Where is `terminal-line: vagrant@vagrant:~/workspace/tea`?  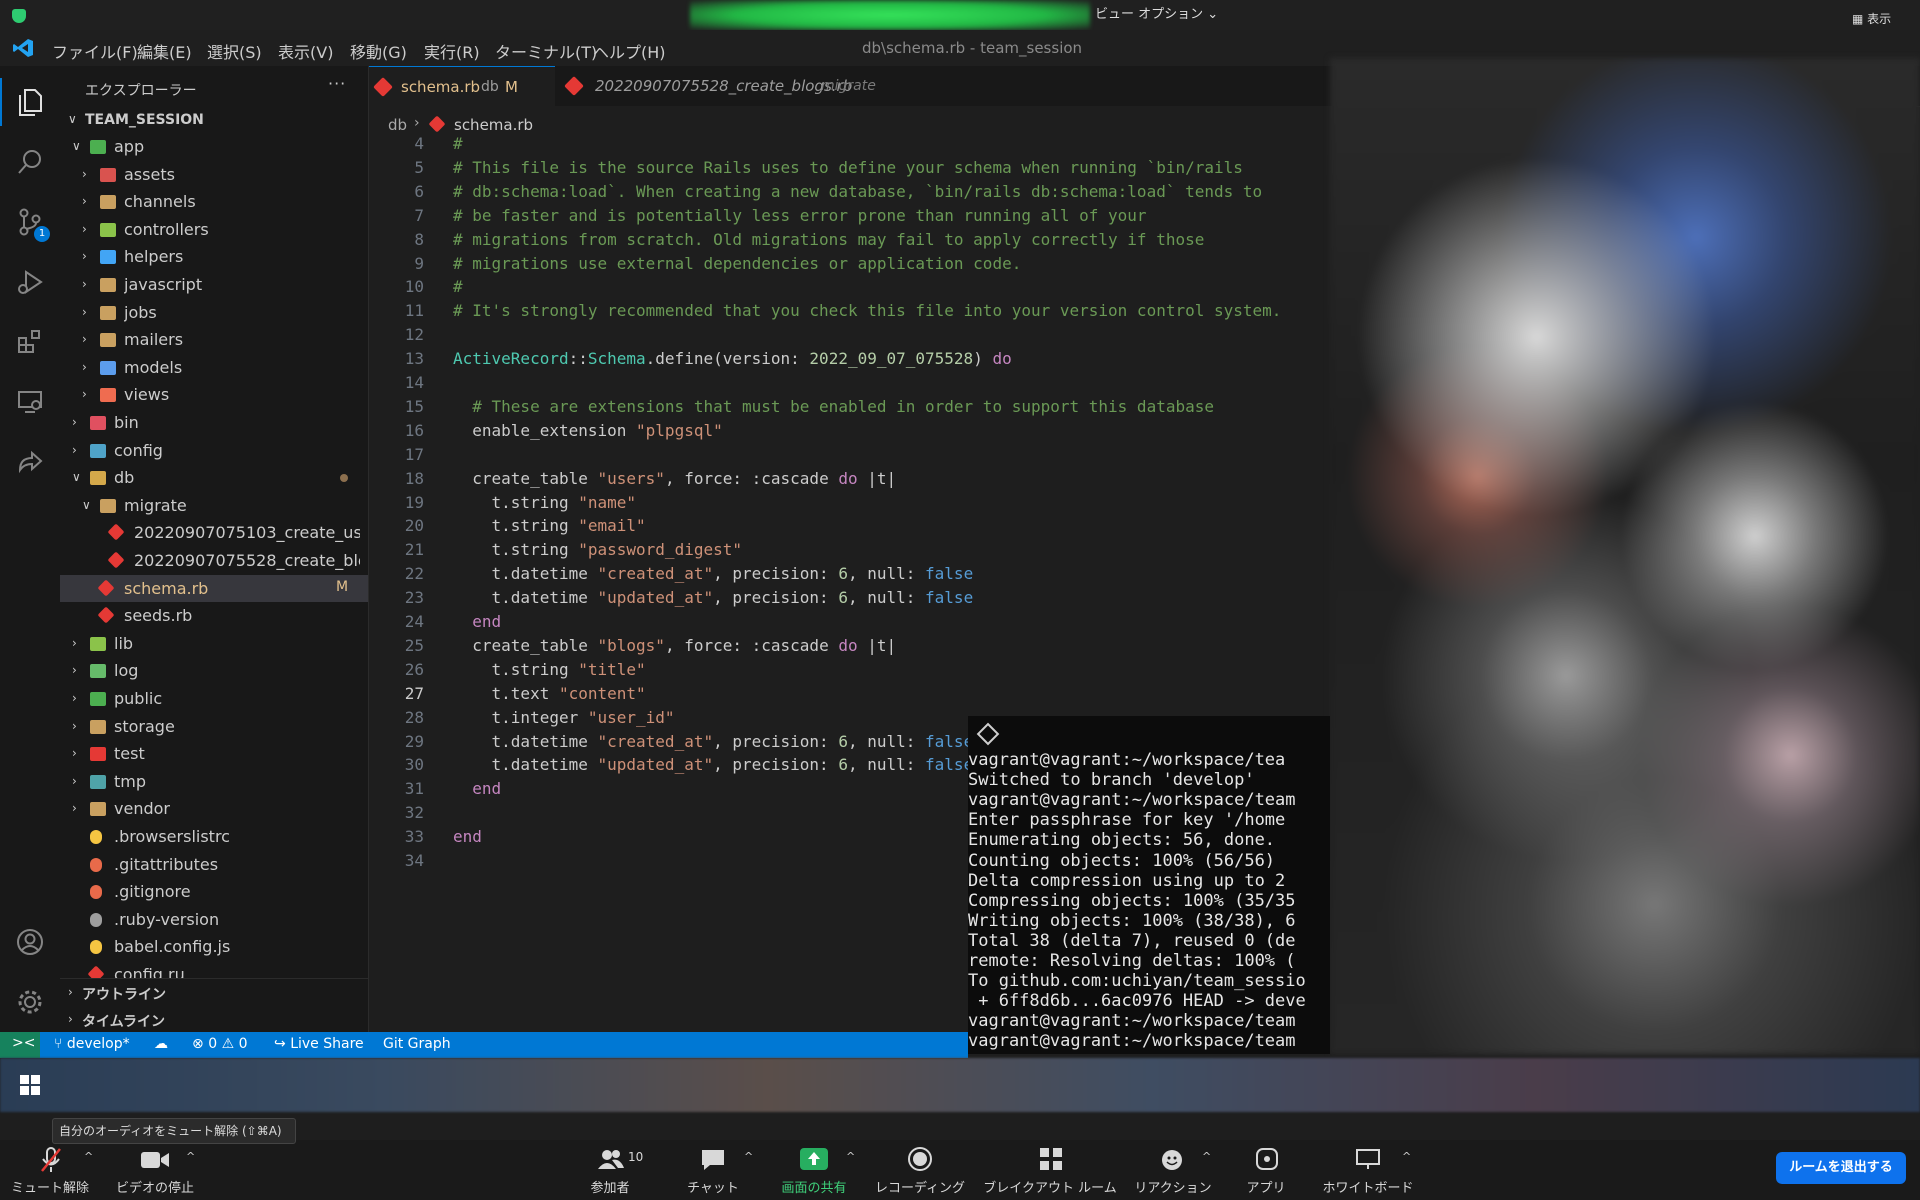 terminal-line: vagrant@vagrant:~/workspace/tea is located at coordinates (1127, 760).